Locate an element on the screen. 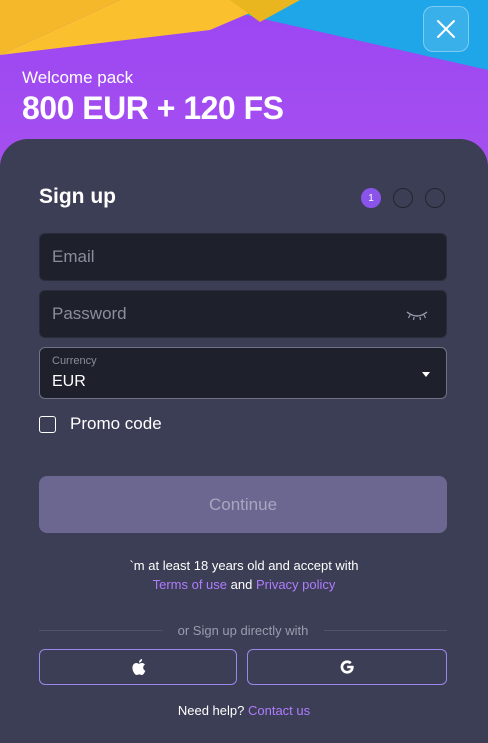 Image resolution: width=488 pixels, height=743 pixels. step-indicator: 1 is located at coordinates (403, 198).